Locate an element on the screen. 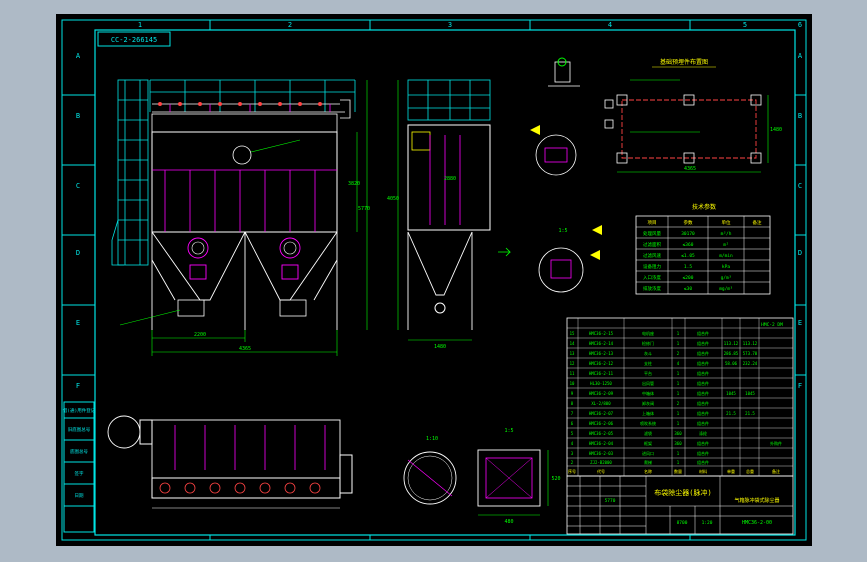 This screenshot has height=562, width=867. tech-cell: m/min is located at coordinates (726, 256).